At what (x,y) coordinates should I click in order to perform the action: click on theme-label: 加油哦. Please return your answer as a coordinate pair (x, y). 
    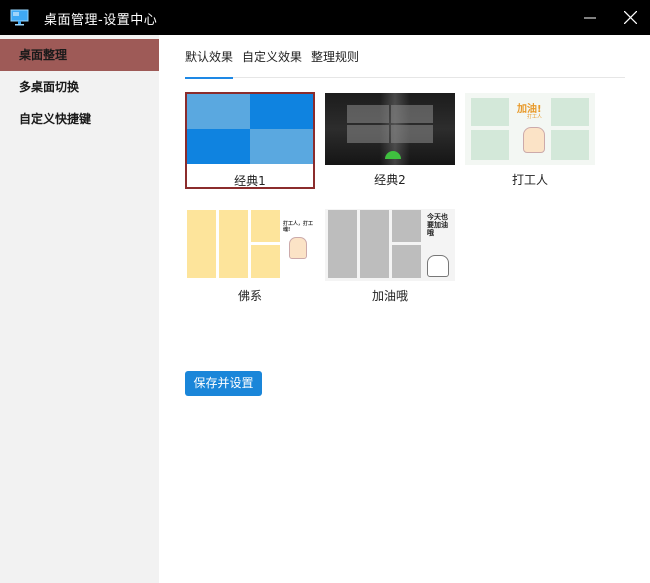
    Looking at the image, I should click on (389, 296).